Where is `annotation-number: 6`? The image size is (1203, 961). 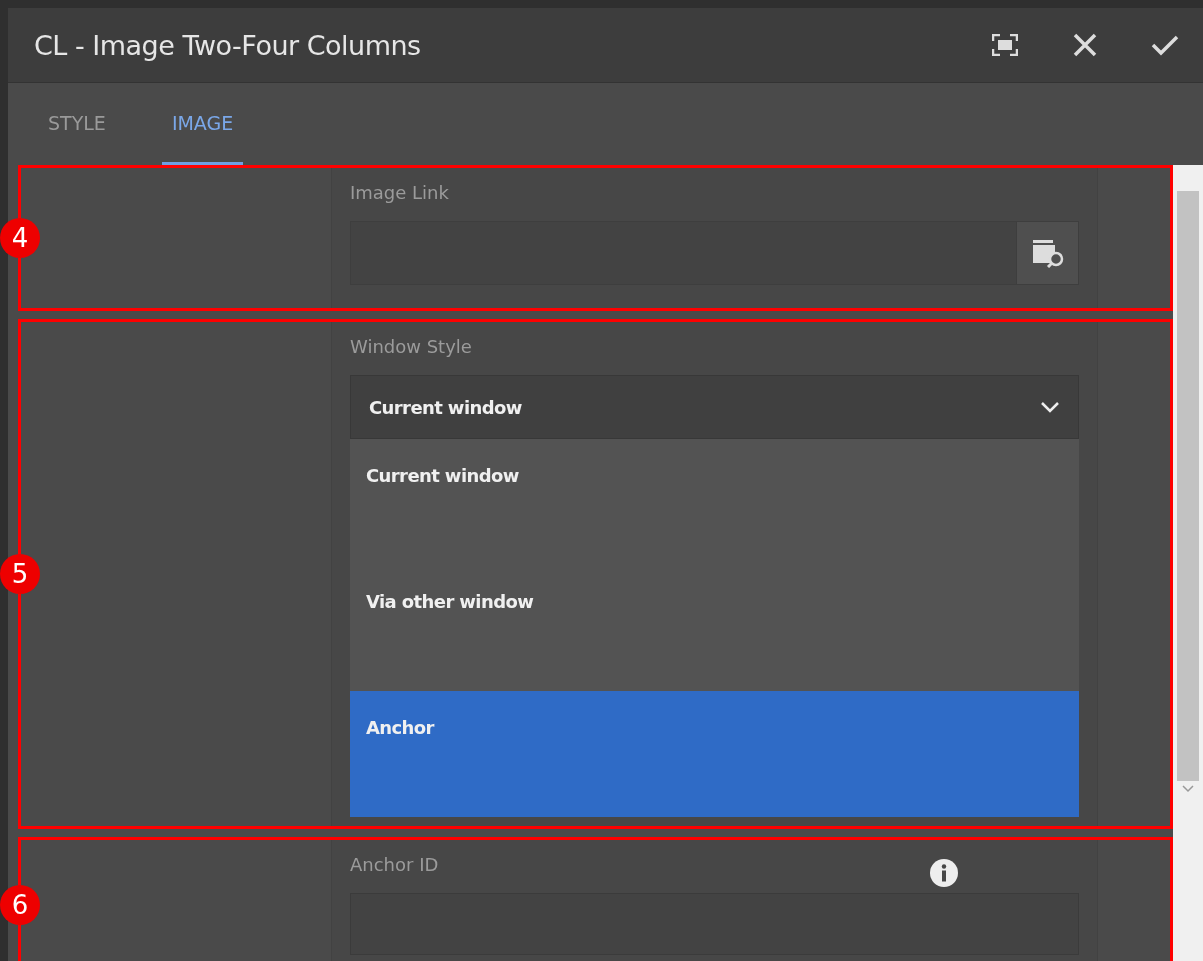 annotation-number: 6 is located at coordinates (20, 905).